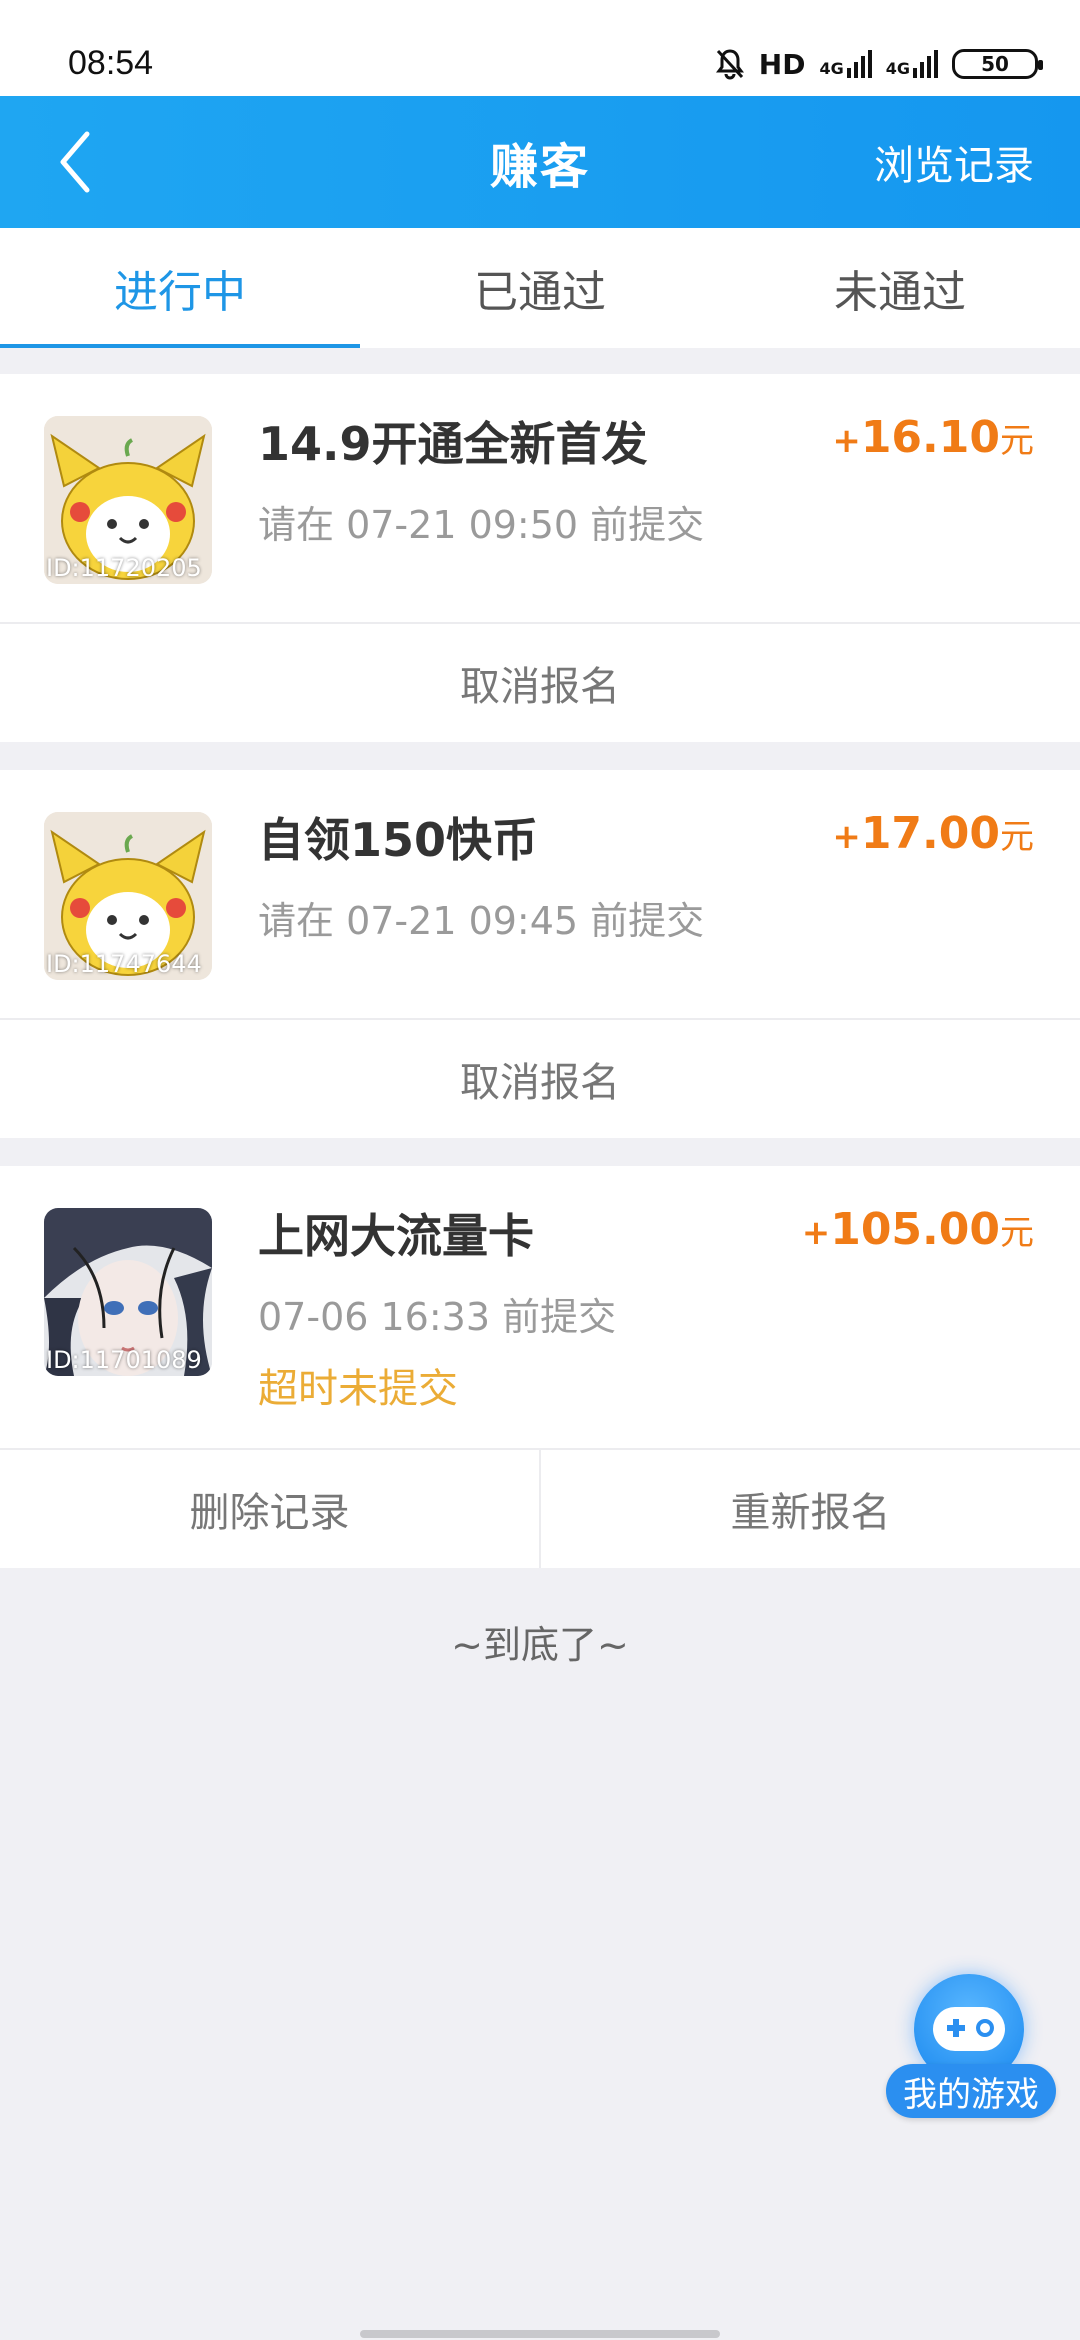  What do you see at coordinates (128, 896) in the screenshot?
I see `task-avatar: ID:11747644` at bounding box center [128, 896].